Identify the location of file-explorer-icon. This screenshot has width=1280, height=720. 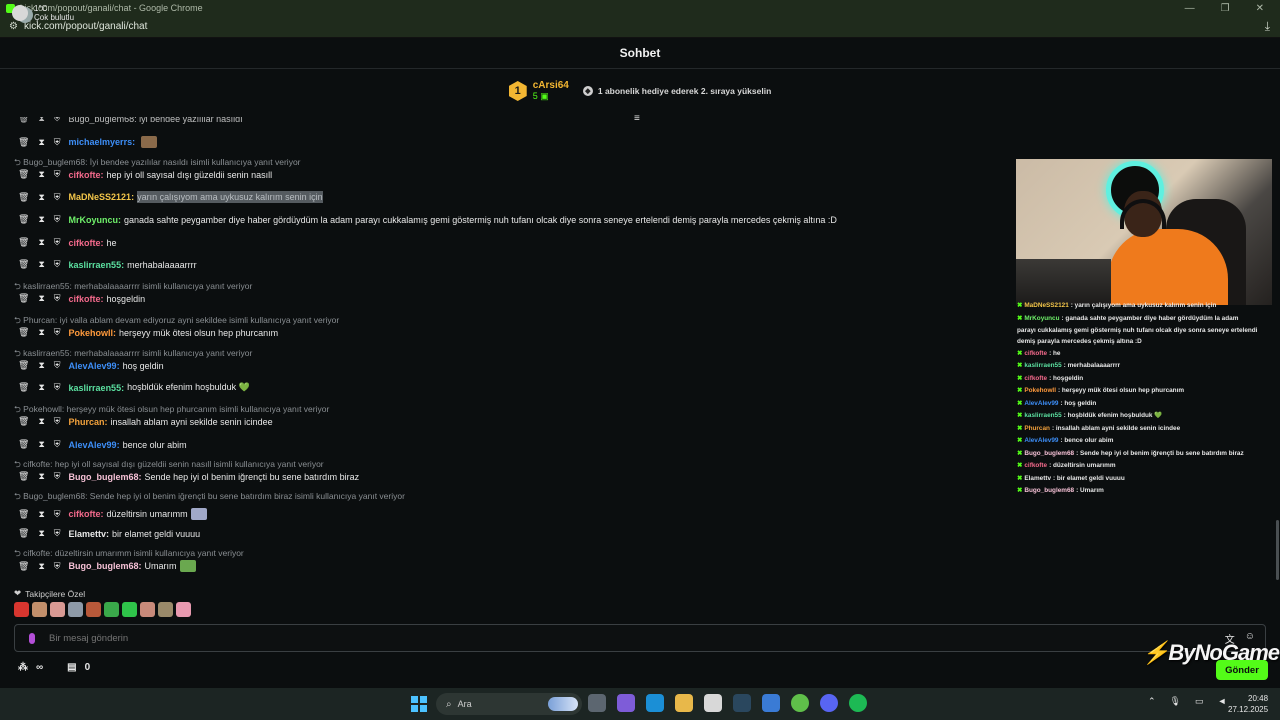
(684, 703).